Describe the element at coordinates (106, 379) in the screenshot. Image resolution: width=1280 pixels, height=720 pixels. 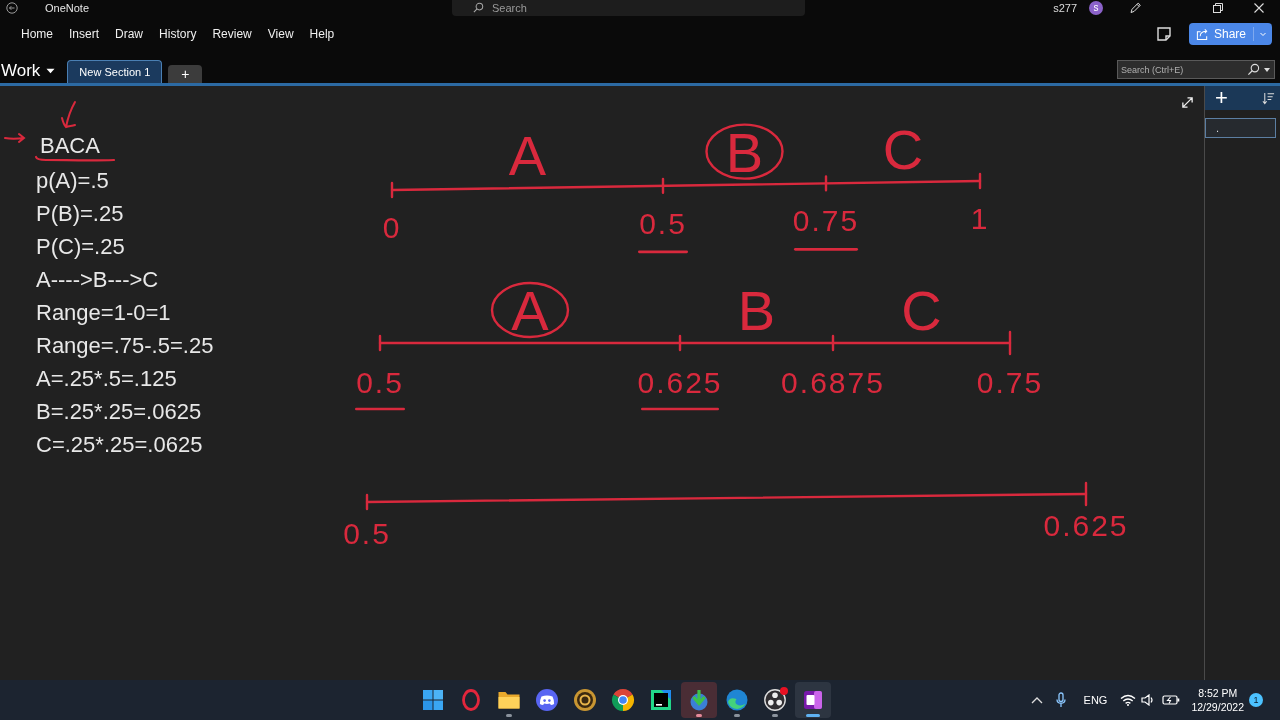
I see `note-line: A=.25*.5=.125` at that location.